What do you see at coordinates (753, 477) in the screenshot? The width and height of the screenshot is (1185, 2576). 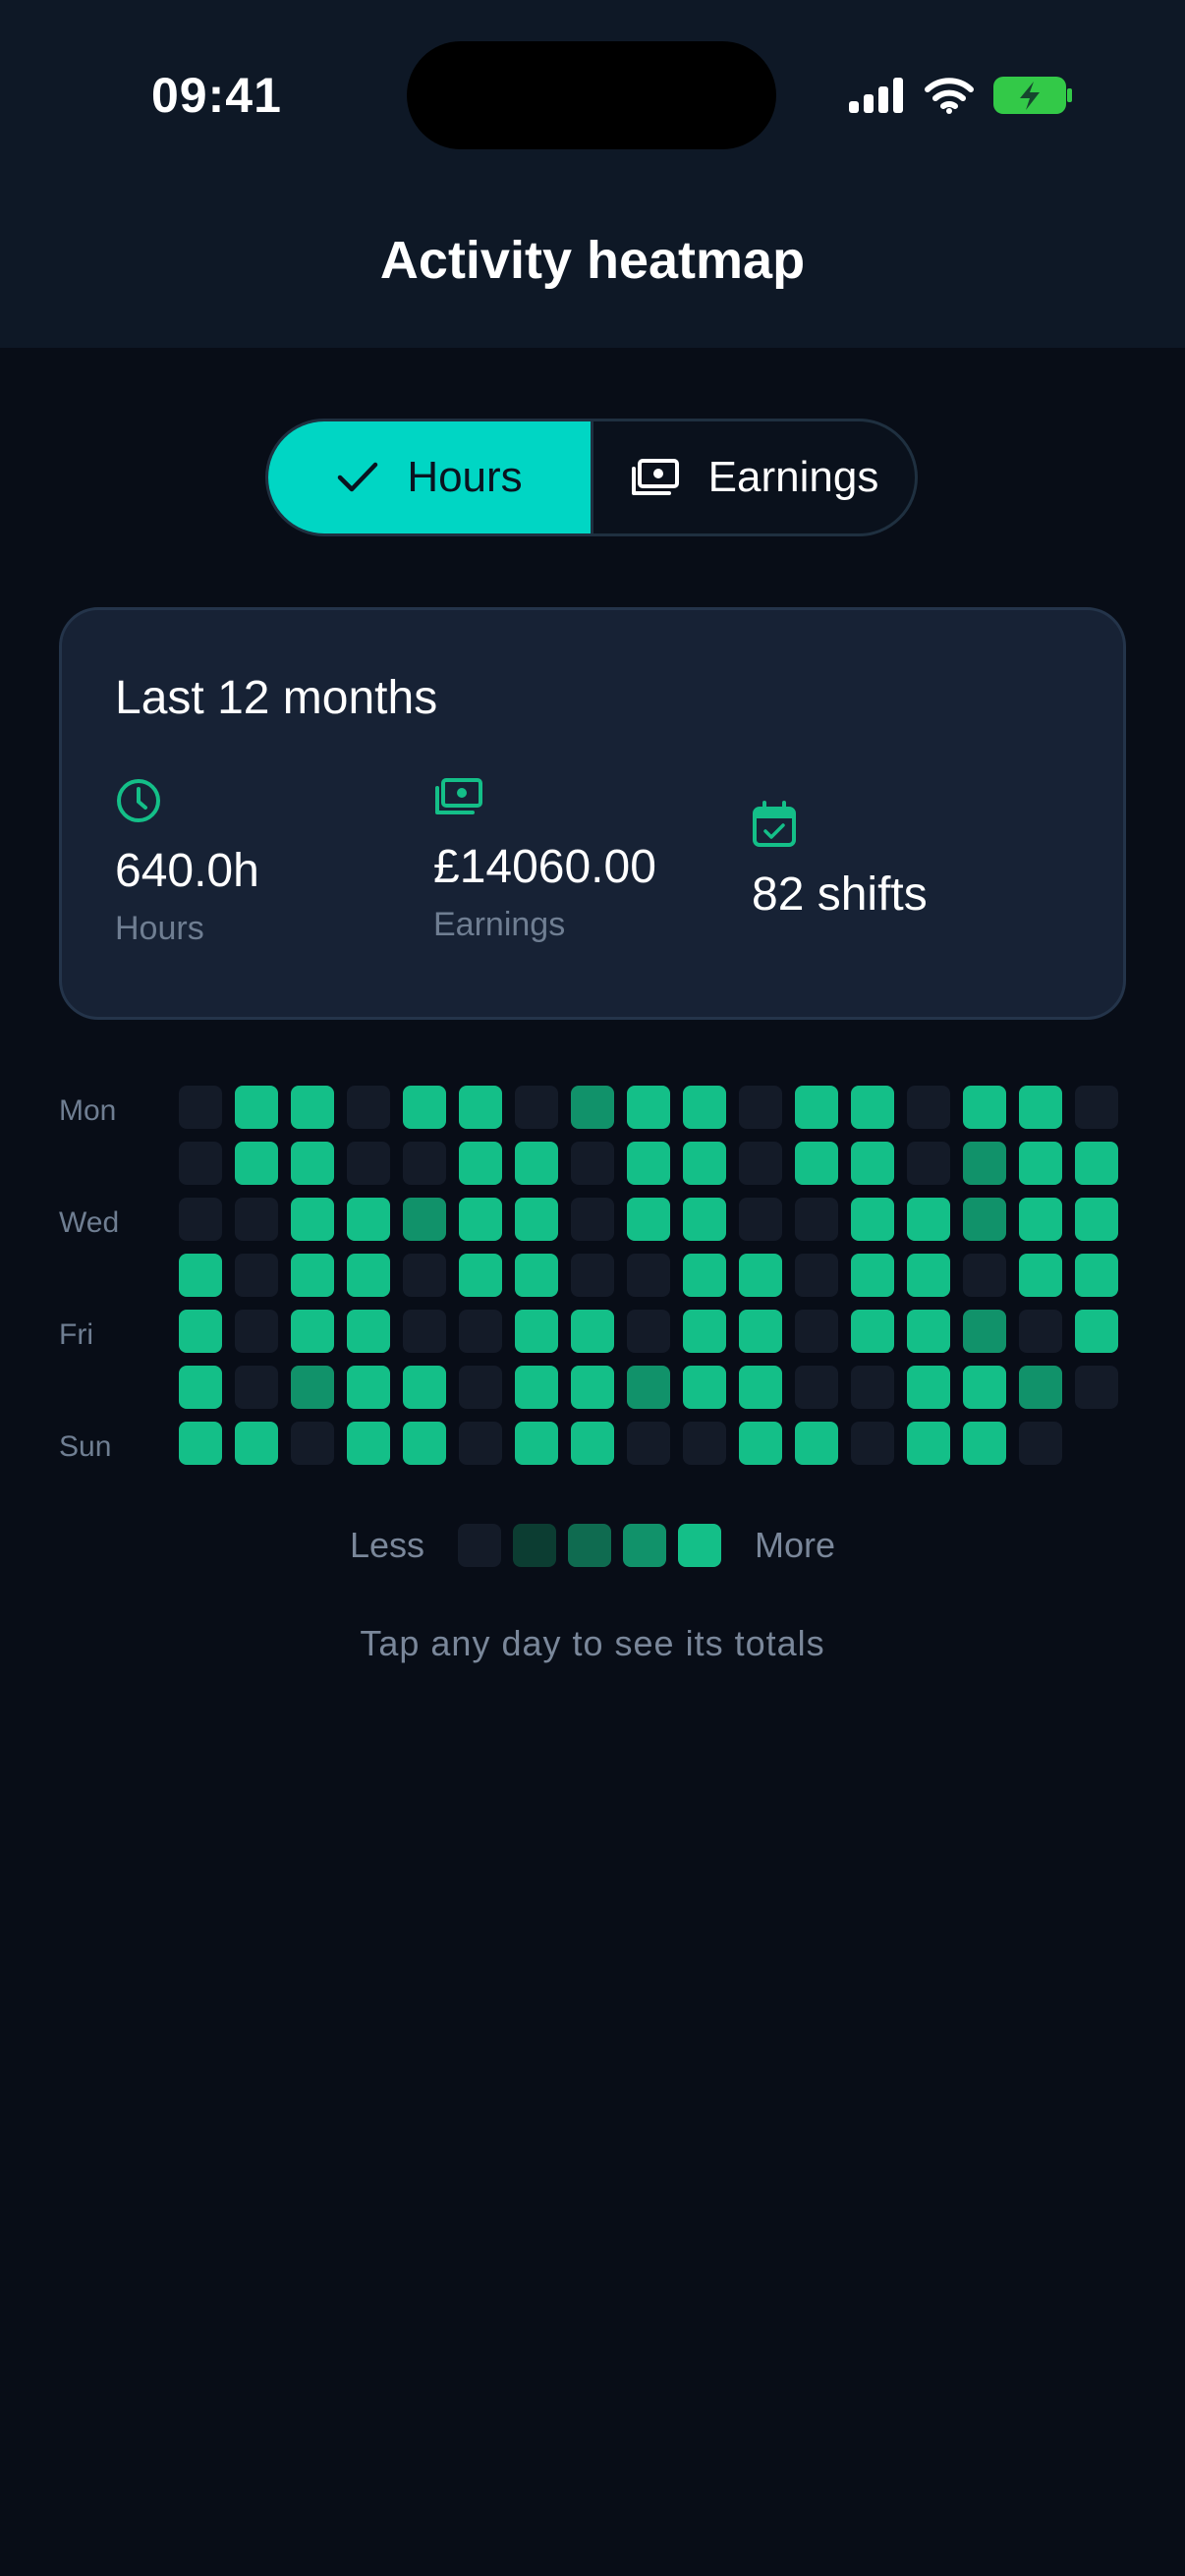 I see `toggle-earnings: Earnings` at bounding box center [753, 477].